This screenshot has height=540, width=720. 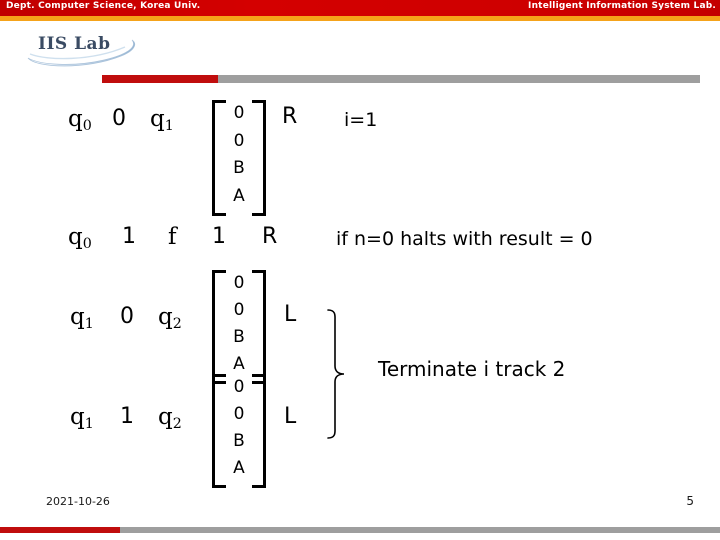 I want to click on rule-2-move-direction: L, so click(x=290, y=314).